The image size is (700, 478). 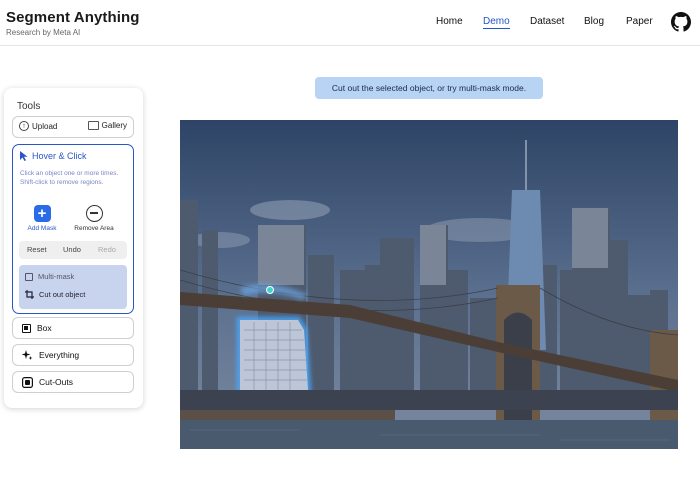 What do you see at coordinates (56, 276) in the screenshot?
I see `multi-mask-label: Multi-mask` at bounding box center [56, 276].